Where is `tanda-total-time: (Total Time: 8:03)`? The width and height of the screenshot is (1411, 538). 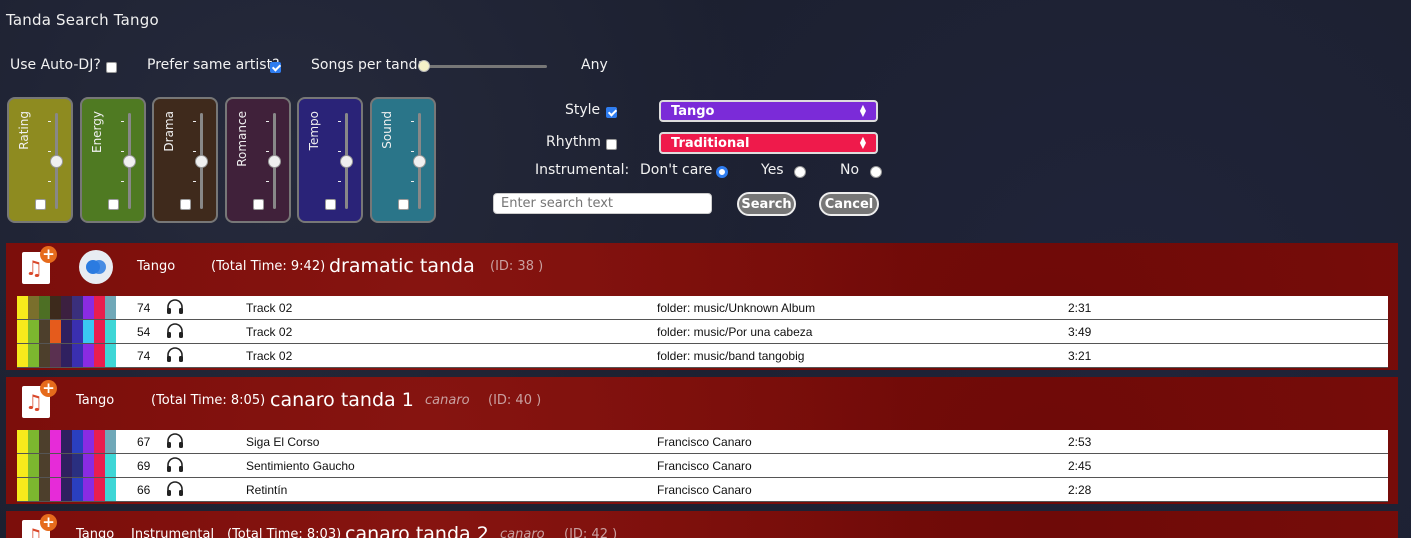 tanda-total-time: (Total Time: 8:03) is located at coordinates (284, 532).